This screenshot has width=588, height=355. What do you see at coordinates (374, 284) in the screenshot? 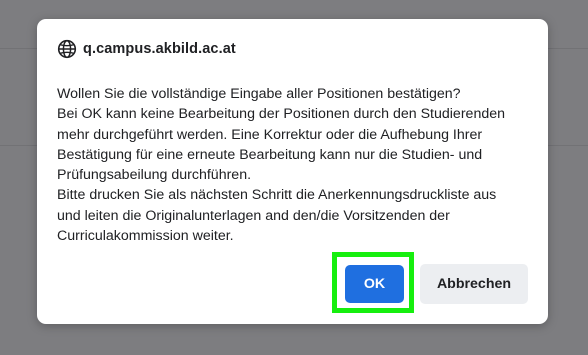
I see `ok-button: OK` at bounding box center [374, 284].